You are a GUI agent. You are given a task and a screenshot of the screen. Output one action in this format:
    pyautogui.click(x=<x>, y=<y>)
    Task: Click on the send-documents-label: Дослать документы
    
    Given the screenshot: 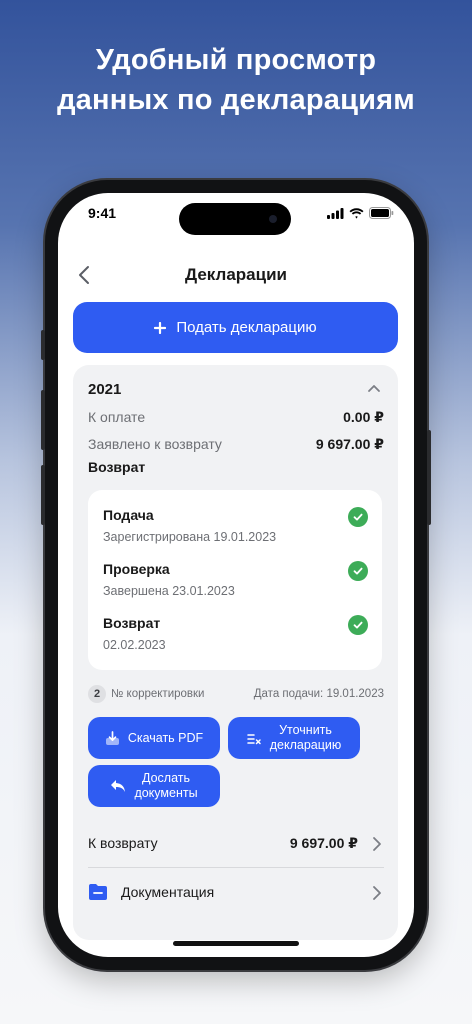 What is the action you would take?
    pyautogui.click(x=165, y=786)
    